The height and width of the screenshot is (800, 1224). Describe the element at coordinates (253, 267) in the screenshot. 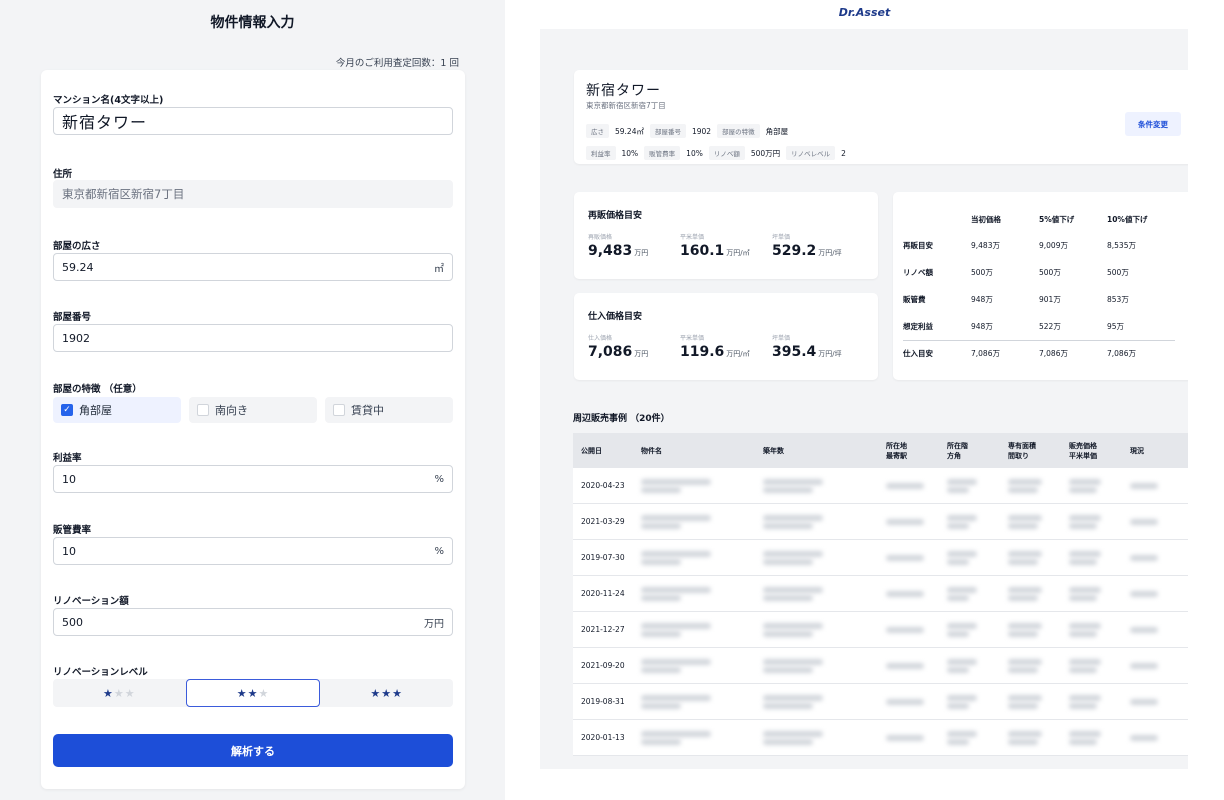

I see `area-input: 59.24 ㎡` at that location.